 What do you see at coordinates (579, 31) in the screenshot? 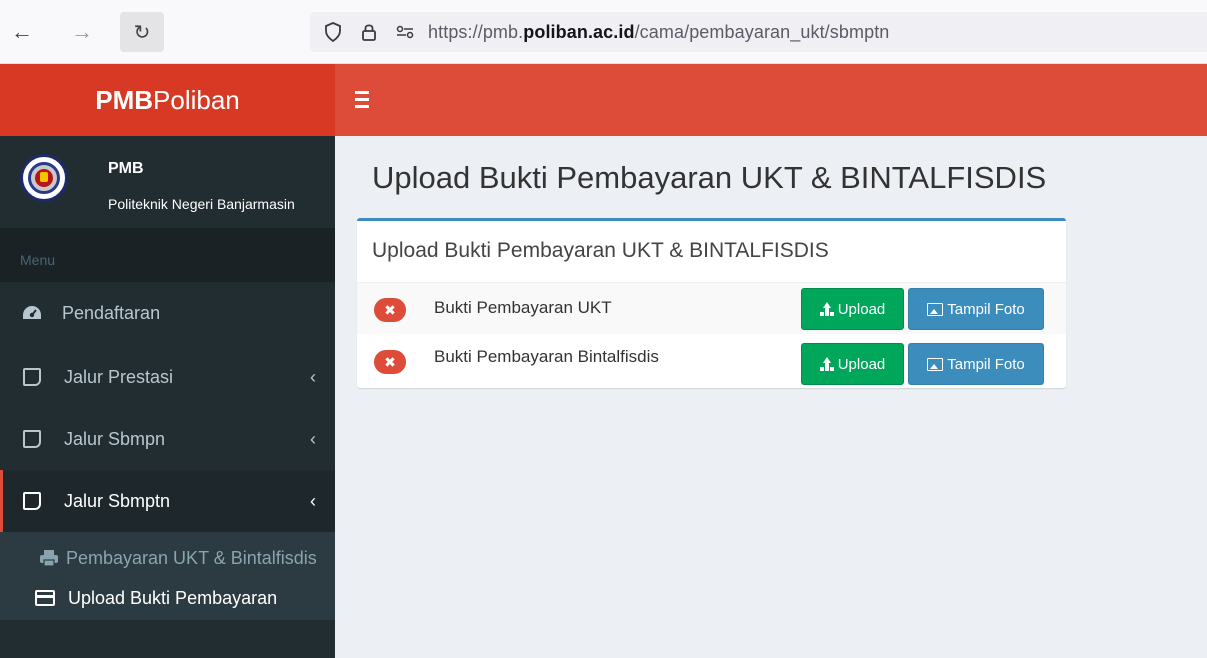
I see `url-domain: poliban.ac.id` at bounding box center [579, 31].